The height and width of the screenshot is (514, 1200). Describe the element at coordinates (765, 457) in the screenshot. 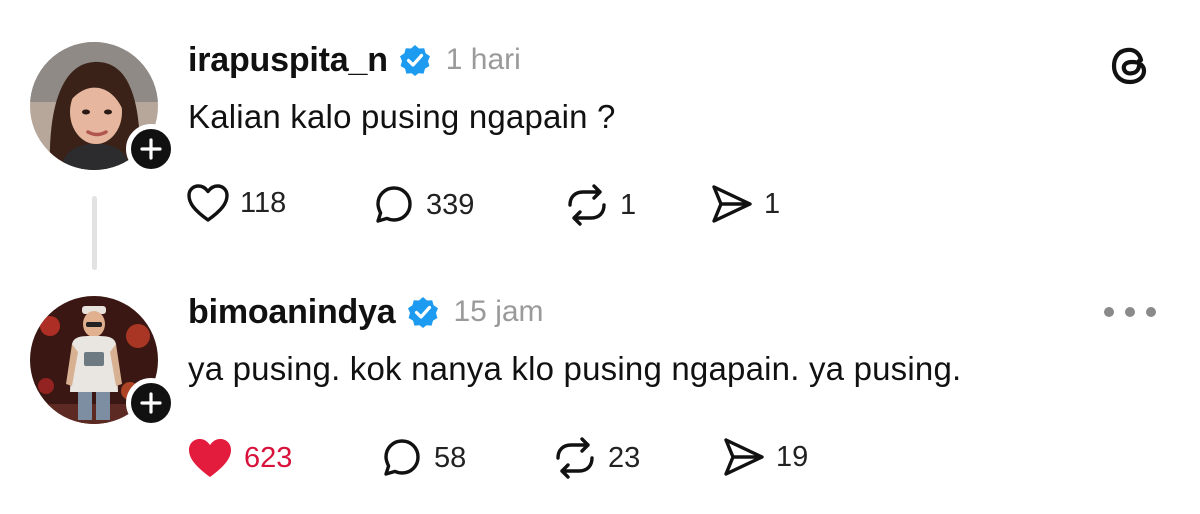

I see `share-button: 19` at that location.